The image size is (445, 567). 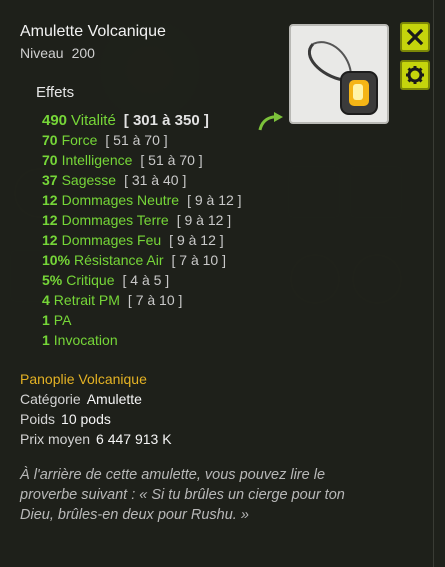 I want to click on level-label: Niveau, so click(x=42, y=53).